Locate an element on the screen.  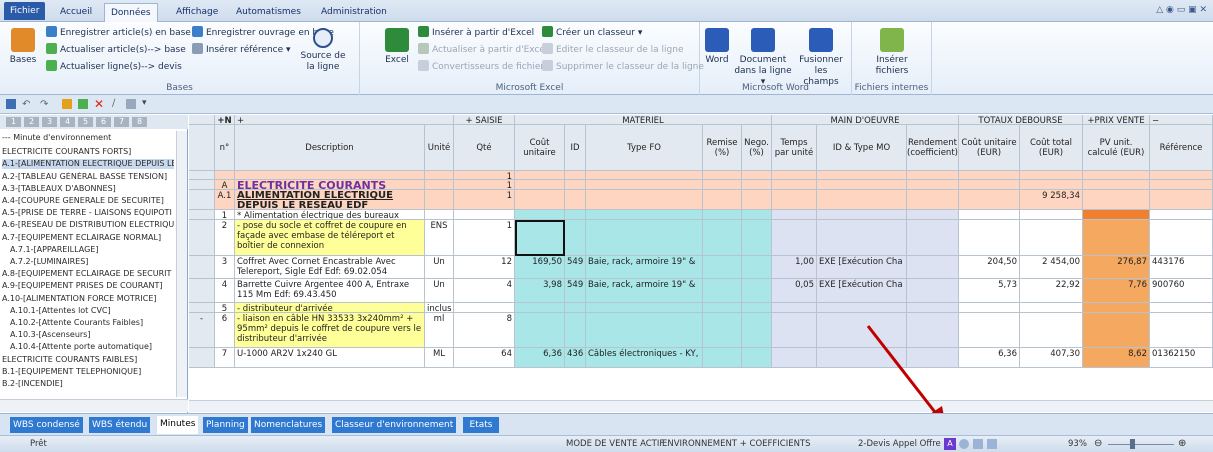
cell-unit: Un is located at coordinates (439, 267).